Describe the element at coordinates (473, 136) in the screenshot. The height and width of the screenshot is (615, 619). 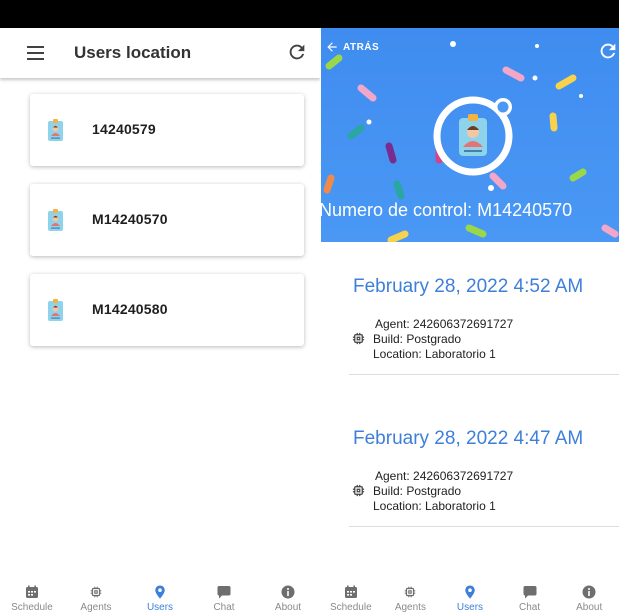
I see `user-avatar` at that location.